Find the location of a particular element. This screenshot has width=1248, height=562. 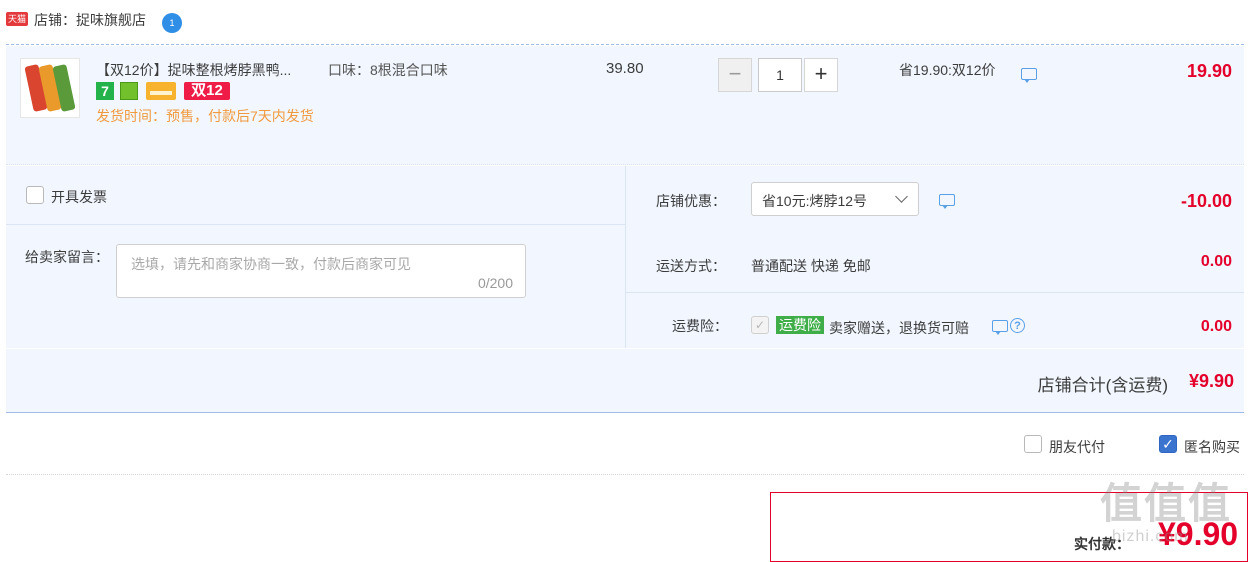

promo-comment-icon is located at coordinates (1029, 75).